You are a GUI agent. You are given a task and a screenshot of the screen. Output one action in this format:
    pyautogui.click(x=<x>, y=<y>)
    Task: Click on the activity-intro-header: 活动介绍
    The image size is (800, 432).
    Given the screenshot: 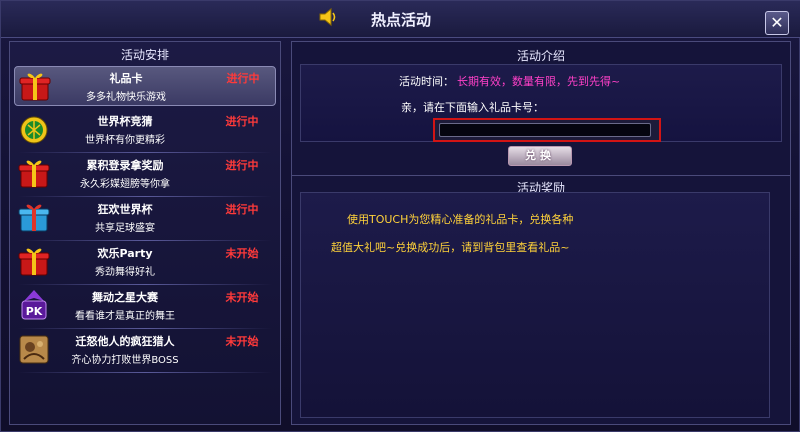 What is the action you would take?
    pyautogui.click(x=540, y=56)
    